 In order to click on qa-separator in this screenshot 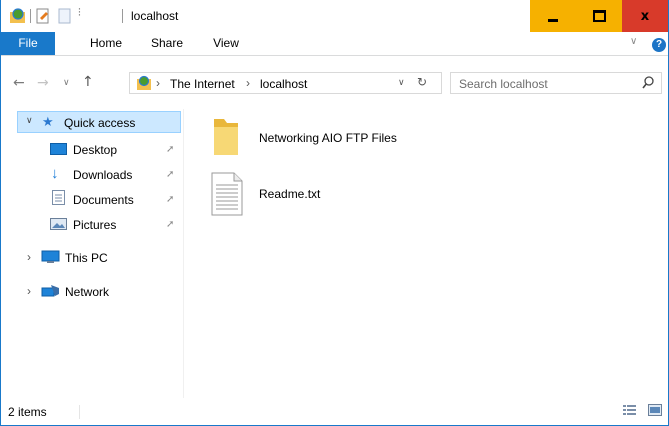, I will do `click(30, 16)`.